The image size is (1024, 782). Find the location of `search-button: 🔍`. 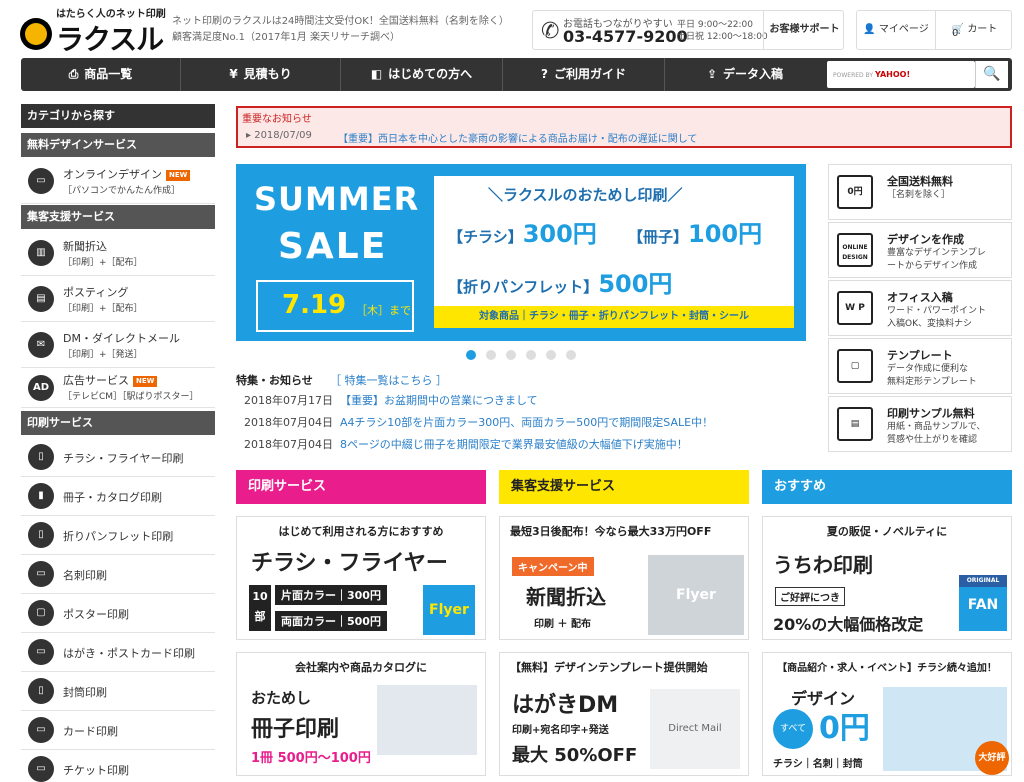

search-button: 🔍 is located at coordinates (991, 74).